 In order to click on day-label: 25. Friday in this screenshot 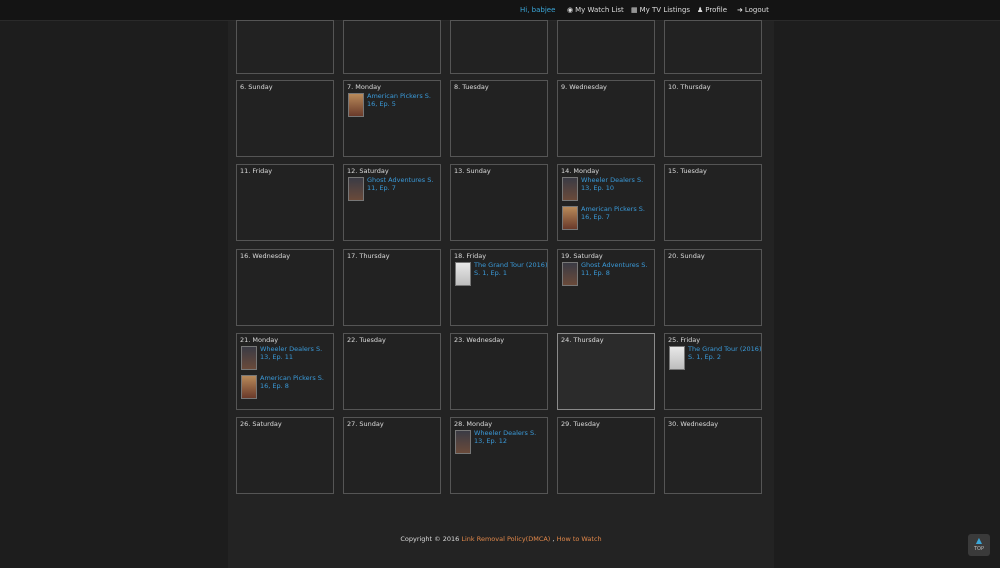, I will do `click(684, 340)`.